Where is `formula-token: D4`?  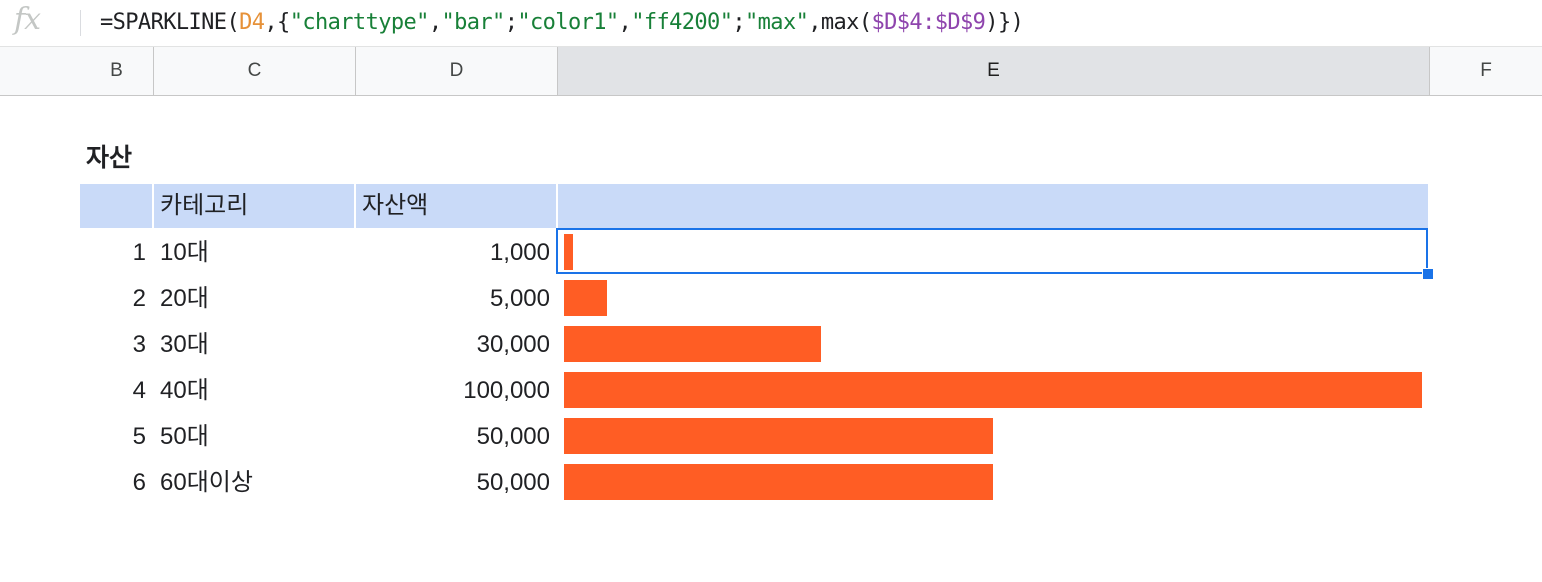
formula-token: D4 is located at coordinates (252, 22).